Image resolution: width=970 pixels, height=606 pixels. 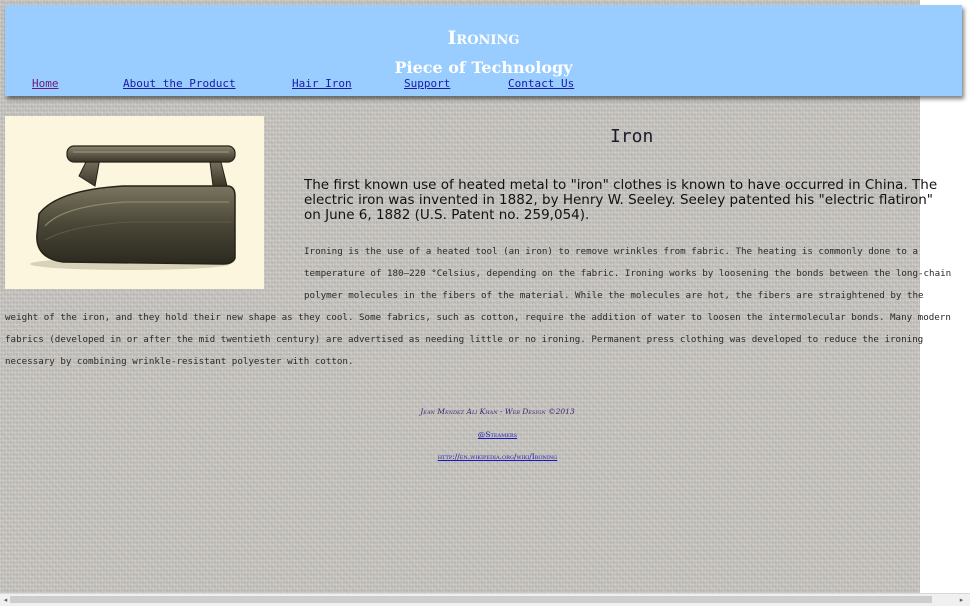 I want to click on horizontal-scrollbar: ◂ ▸, so click(x=485, y=599).